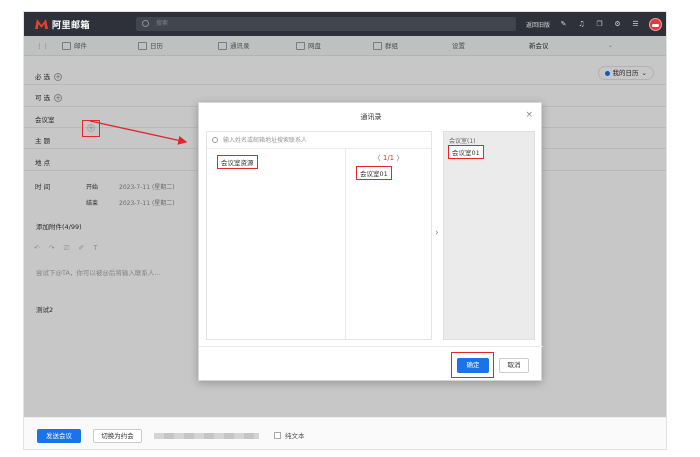  I want to click on add-icon: +, so click(91, 128).